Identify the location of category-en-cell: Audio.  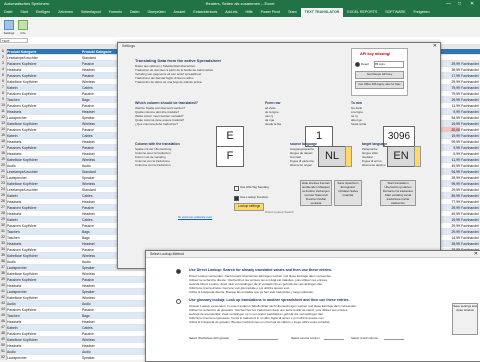
(97, 304).